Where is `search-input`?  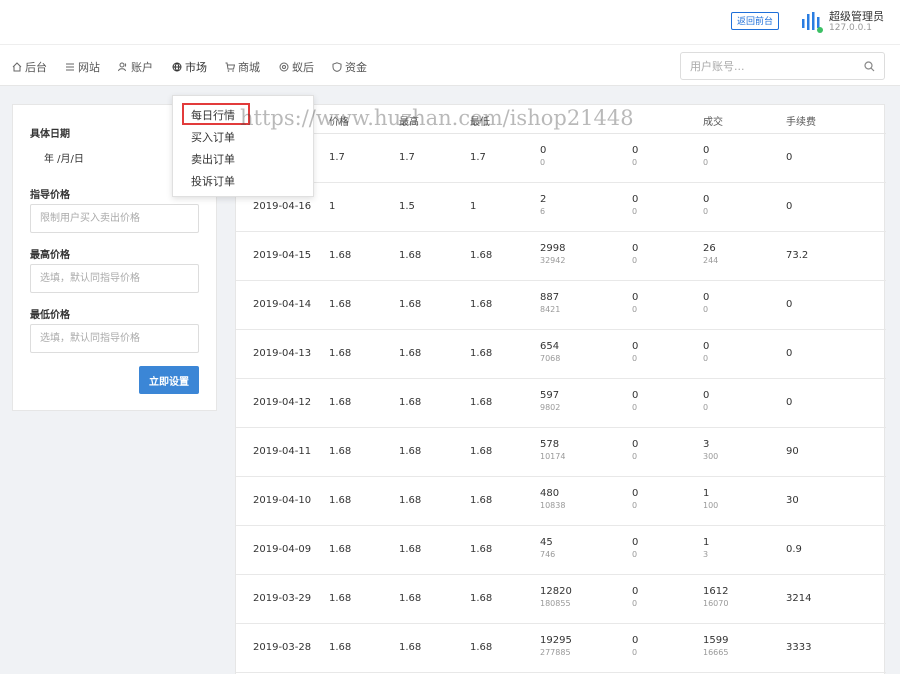 search-input is located at coordinates (766, 66).